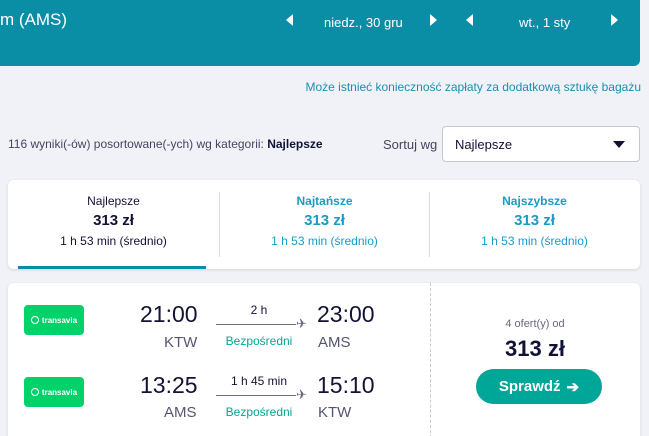  Describe the element at coordinates (534, 220) in the screenshot. I see `tab-fastest-price: 313 zł` at that location.